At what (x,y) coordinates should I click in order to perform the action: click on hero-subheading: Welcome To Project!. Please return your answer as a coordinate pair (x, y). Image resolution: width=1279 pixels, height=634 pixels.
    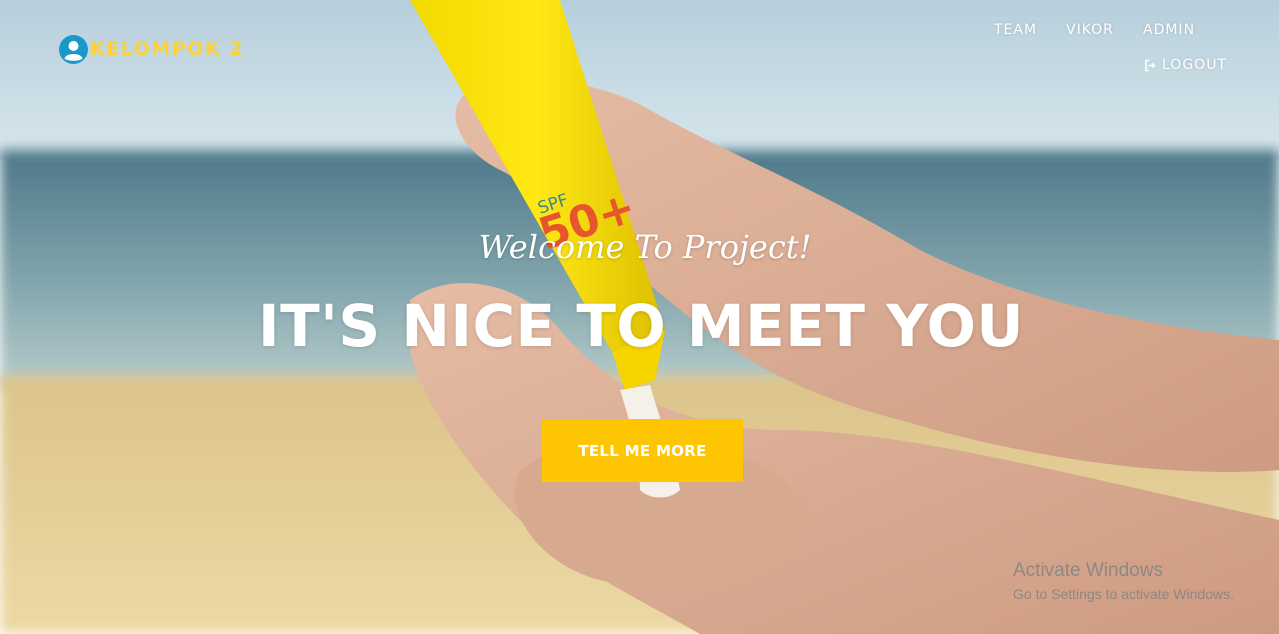
    Looking at the image, I should click on (645, 247).